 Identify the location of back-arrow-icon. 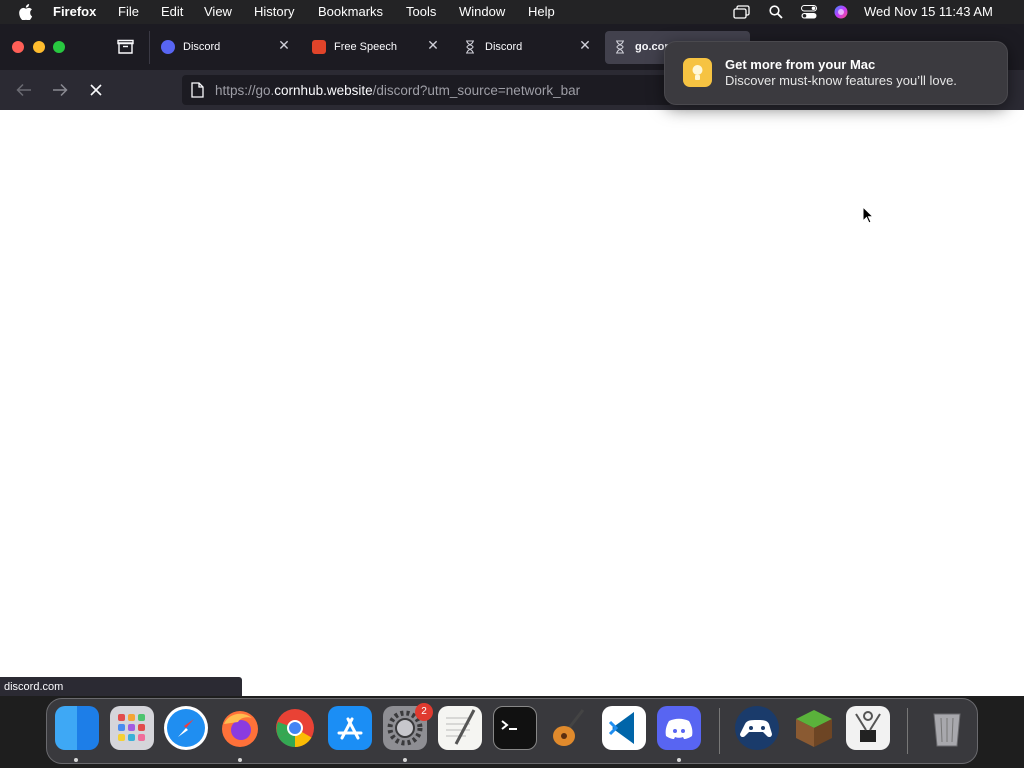
(24, 90).